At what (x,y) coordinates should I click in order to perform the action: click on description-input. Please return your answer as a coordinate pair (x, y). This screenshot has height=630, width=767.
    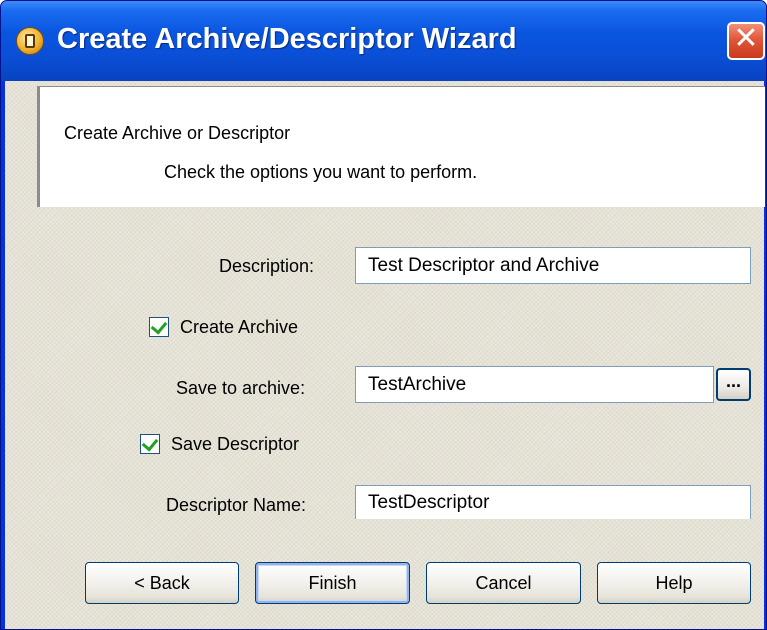
    Looking at the image, I should click on (553, 265).